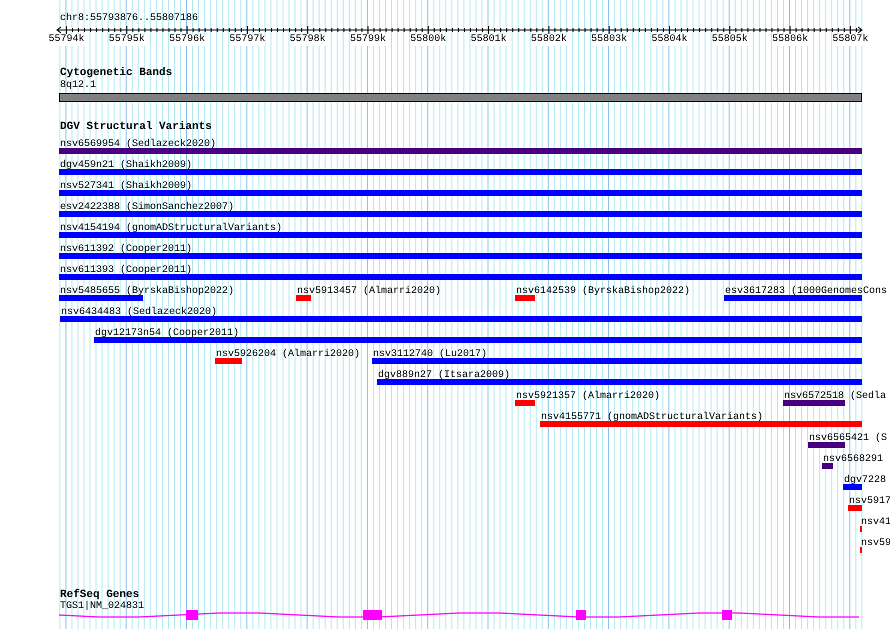 Image resolution: width=890 pixels, height=629 pixels. I want to click on band-bar, so click(460, 97).